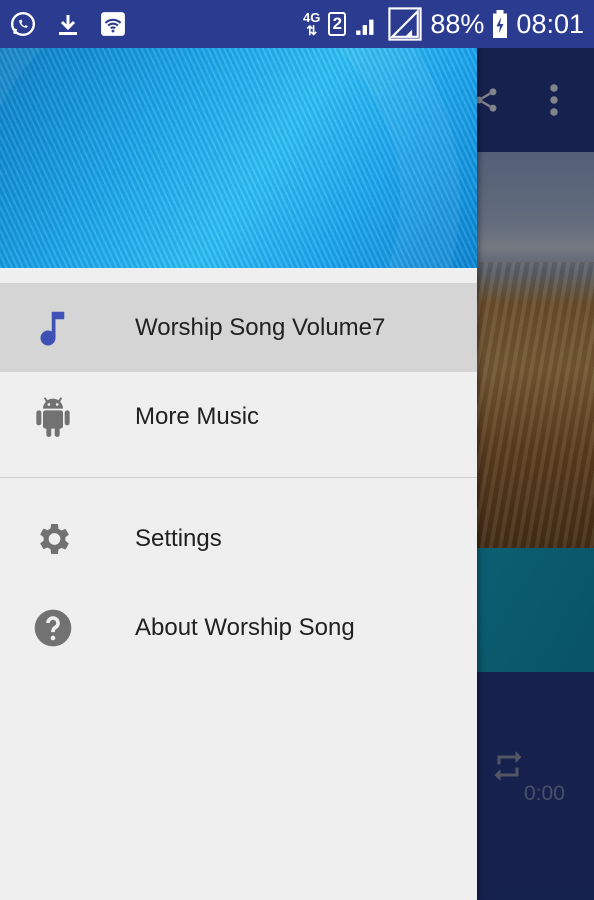  Describe the element at coordinates (457, 23) in the screenshot. I see `battery-level: 88%` at that location.